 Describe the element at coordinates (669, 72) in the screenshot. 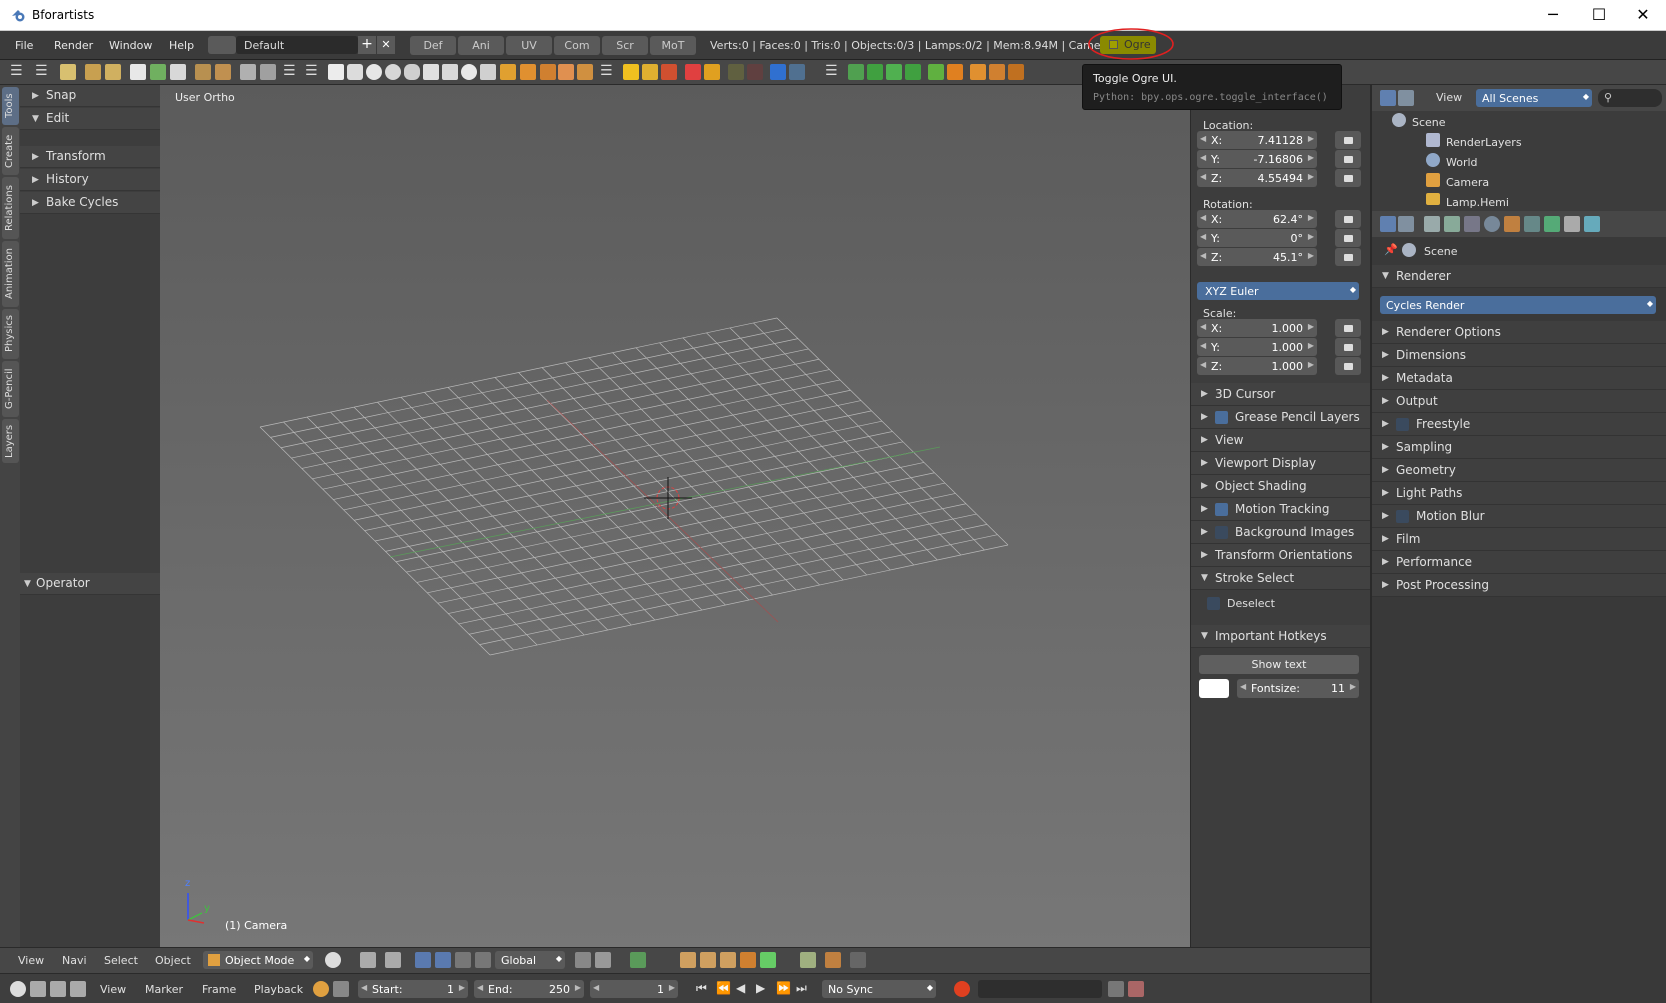

I see `group-remove-icon` at that location.